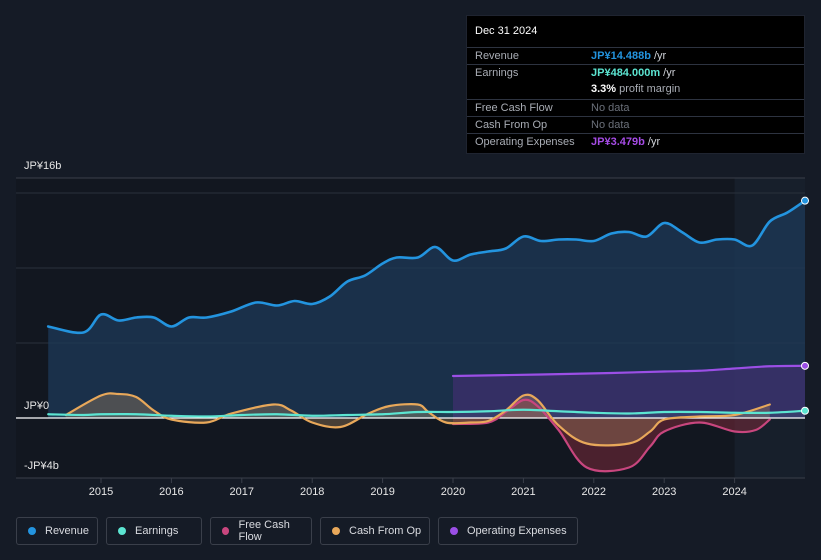 This screenshot has width=821, height=560. What do you see at coordinates (629, 56) in the screenshot?
I see `tooltip-value: JP¥14.488b /yr` at bounding box center [629, 56].